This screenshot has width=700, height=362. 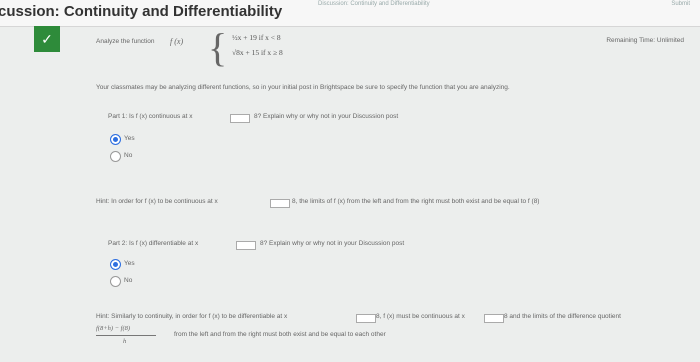 What do you see at coordinates (125, 41) in the screenshot?
I see `analyze-label: Analyze the function` at bounding box center [125, 41].